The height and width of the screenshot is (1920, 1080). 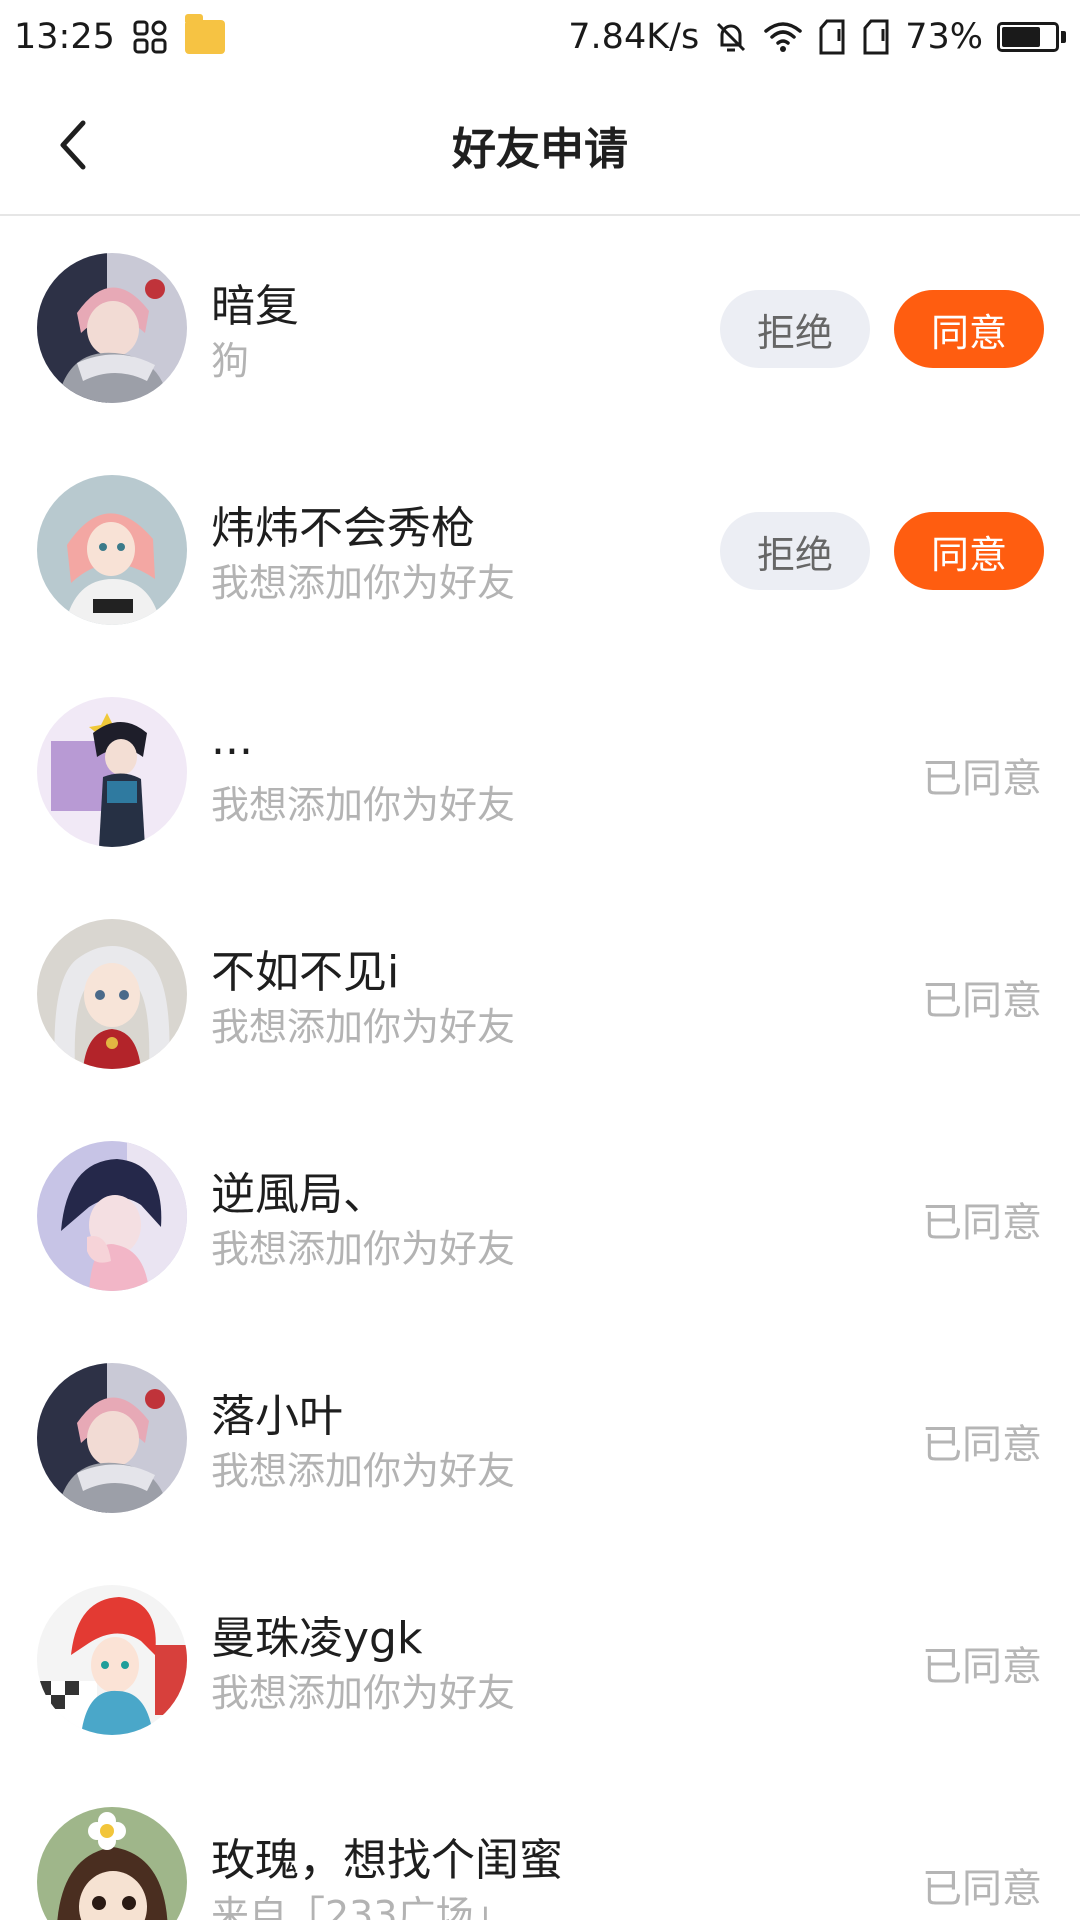 What do you see at coordinates (540, 551) in the screenshot?
I see `friend-request-row: 炜炜不会秀枪我想添加你为好友 拒绝 同意` at bounding box center [540, 551].